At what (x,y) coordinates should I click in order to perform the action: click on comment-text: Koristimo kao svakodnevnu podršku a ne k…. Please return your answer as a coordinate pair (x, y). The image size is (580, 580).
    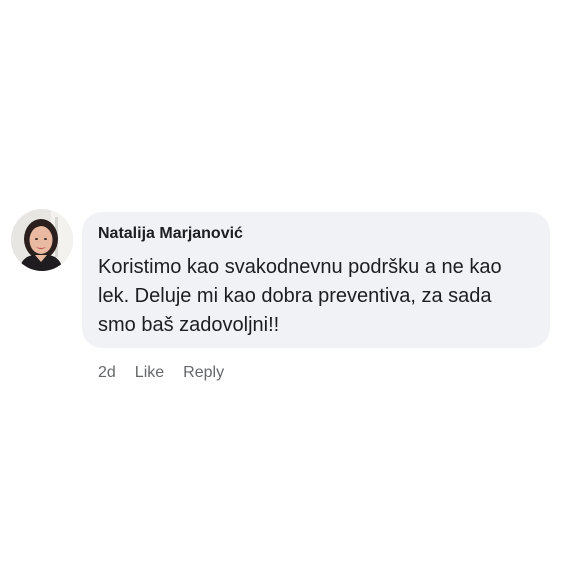
    Looking at the image, I should click on (300, 296).